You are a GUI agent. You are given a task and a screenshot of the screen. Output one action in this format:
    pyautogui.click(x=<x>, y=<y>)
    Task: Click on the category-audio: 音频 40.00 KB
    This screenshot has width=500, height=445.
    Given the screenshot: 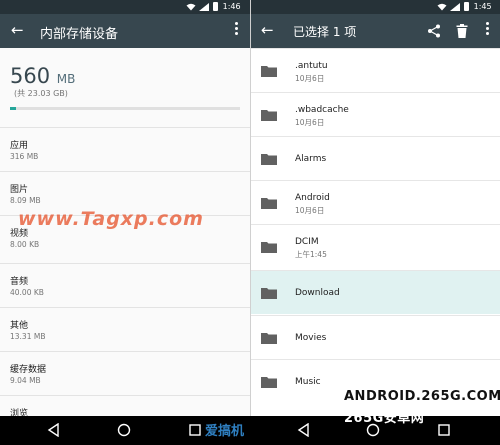 What is the action you would take?
    pyautogui.click(x=125, y=284)
    